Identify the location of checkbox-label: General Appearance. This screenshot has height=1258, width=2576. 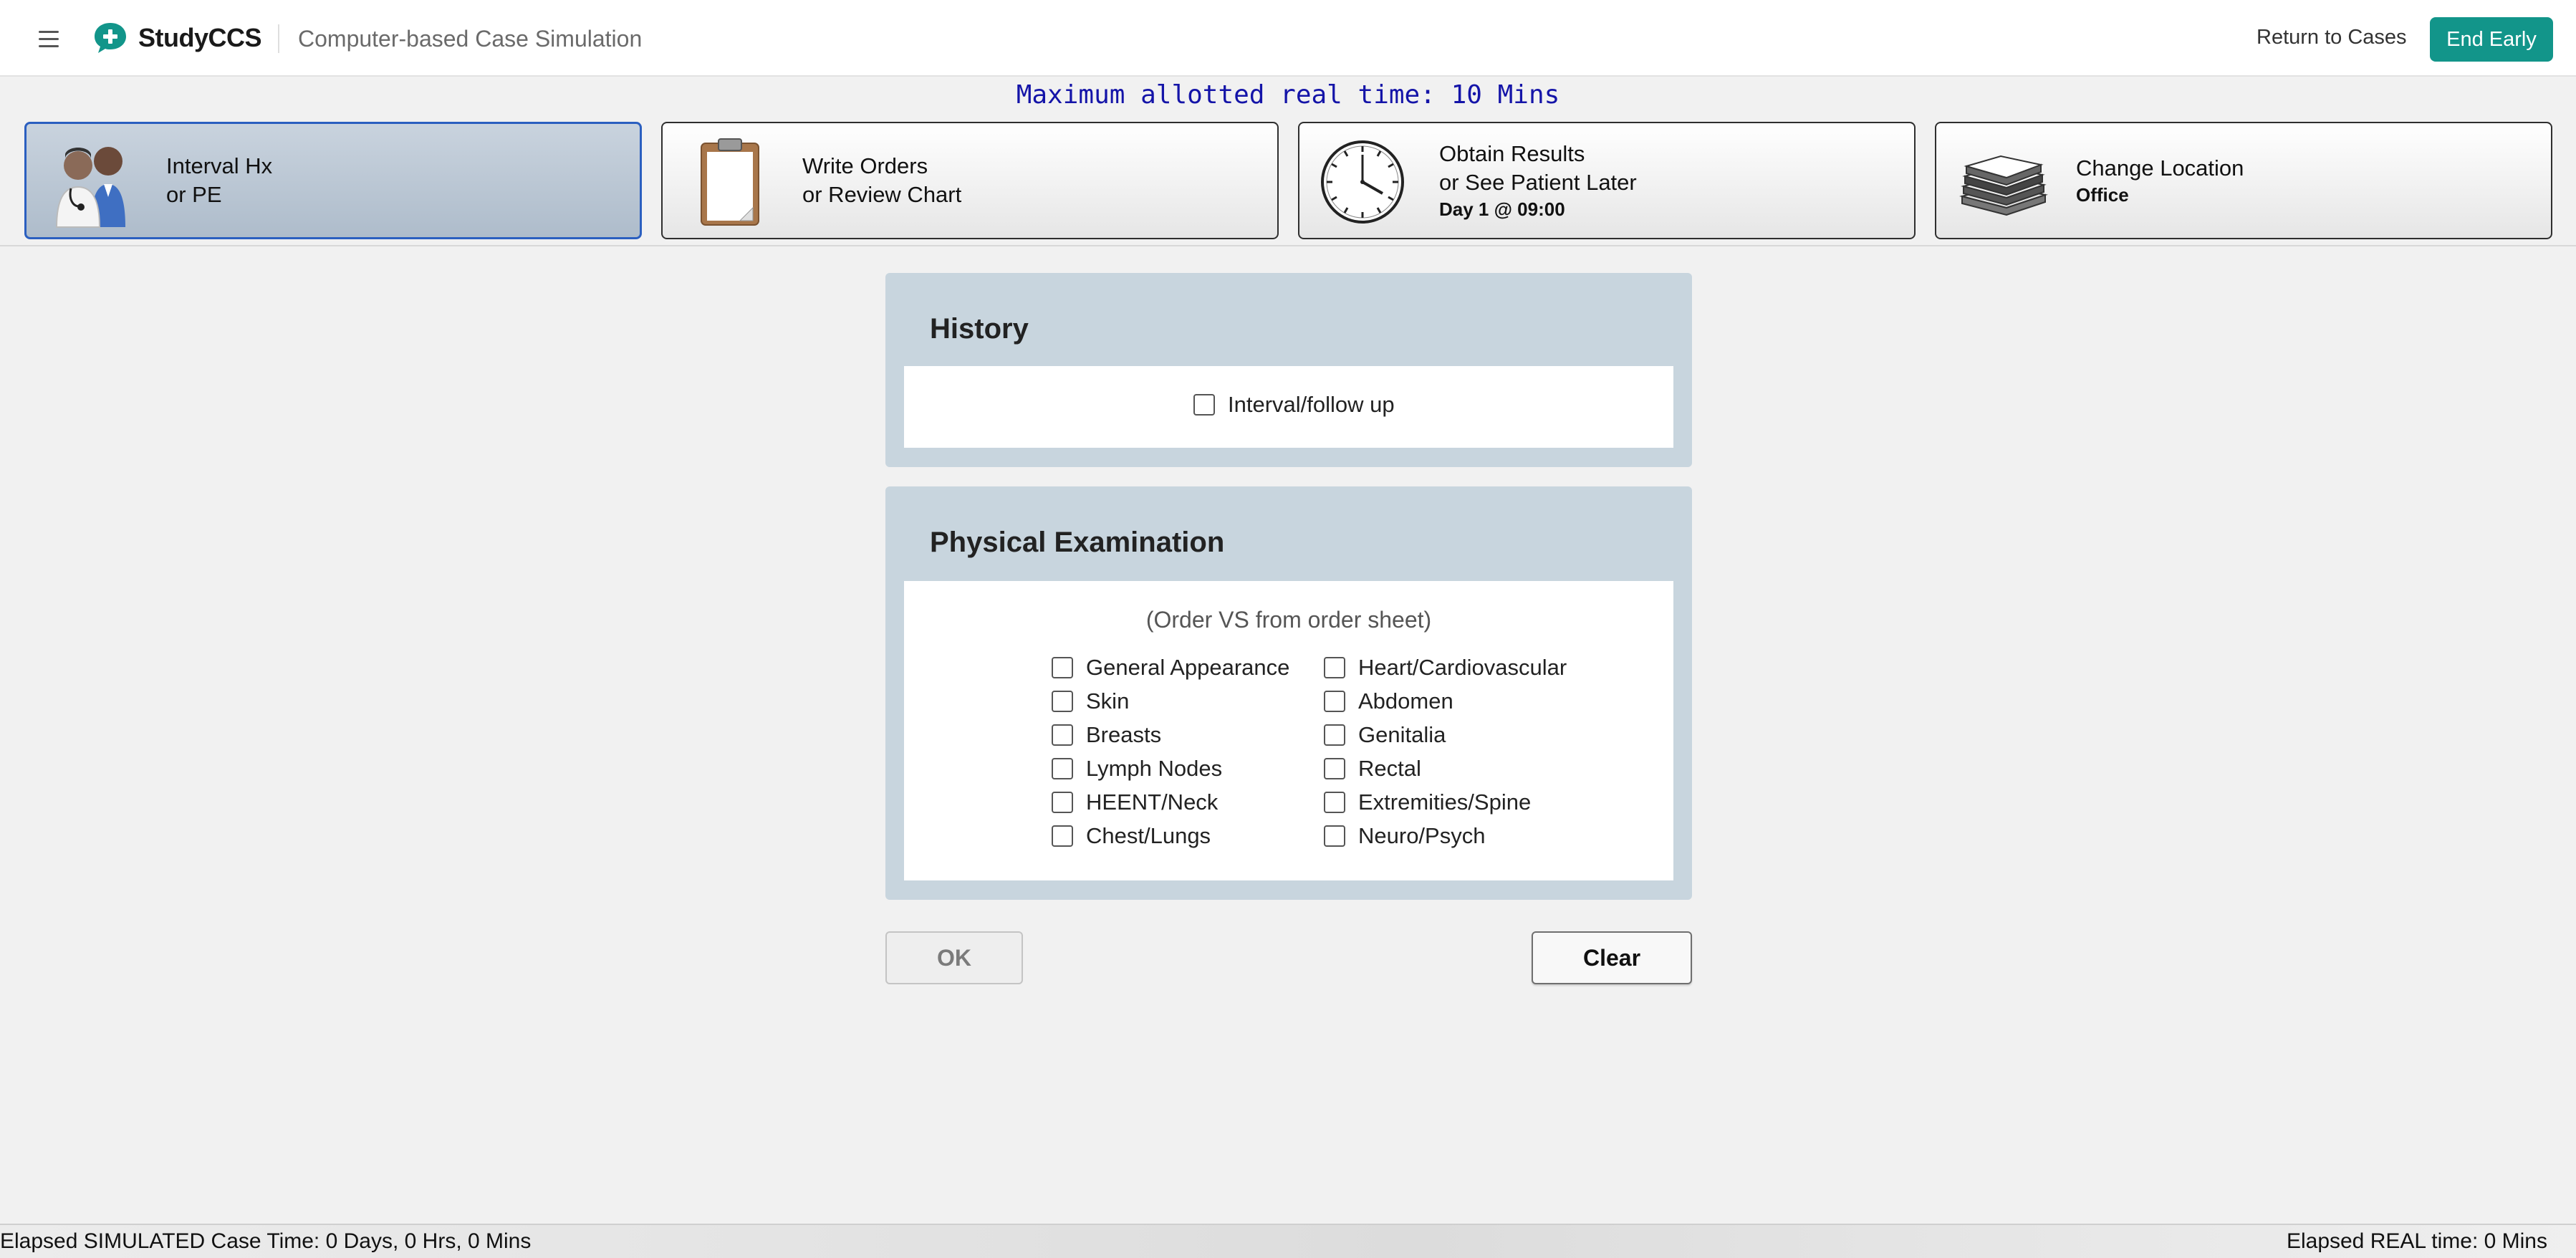
(1188, 668).